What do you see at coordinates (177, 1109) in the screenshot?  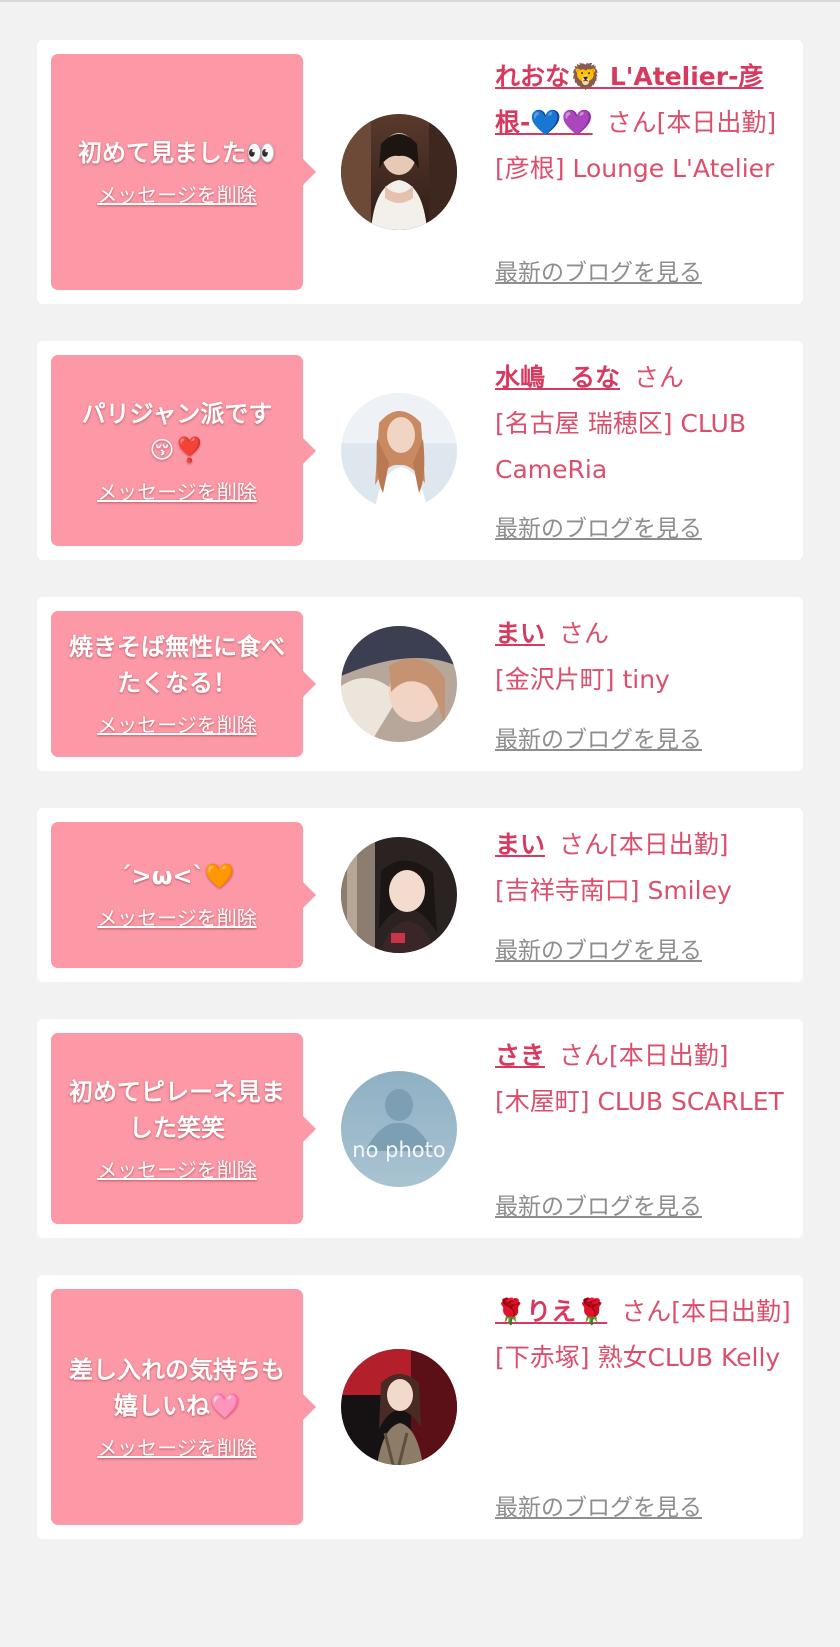 I see `message-text: 初めてピレーネ見ました笑笑` at bounding box center [177, 1109].